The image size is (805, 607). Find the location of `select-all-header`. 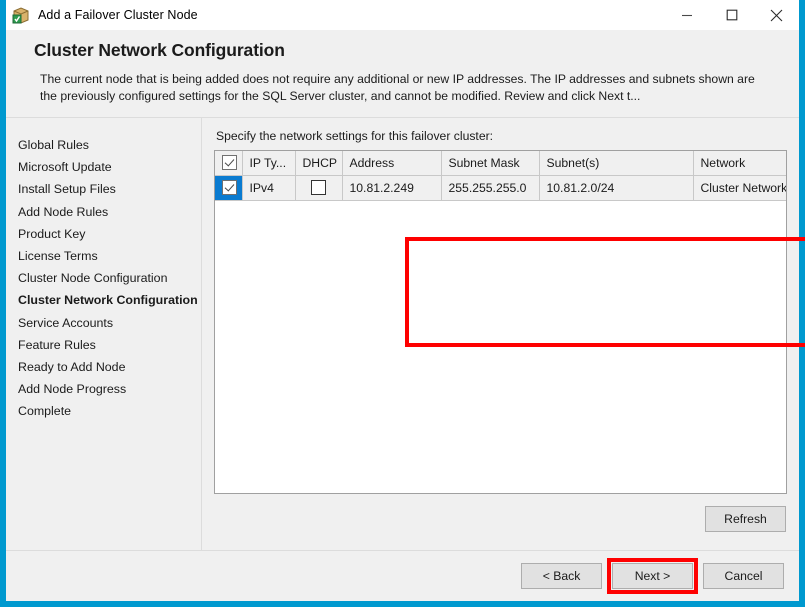

select-all-header is located at coordinates (229, 163).